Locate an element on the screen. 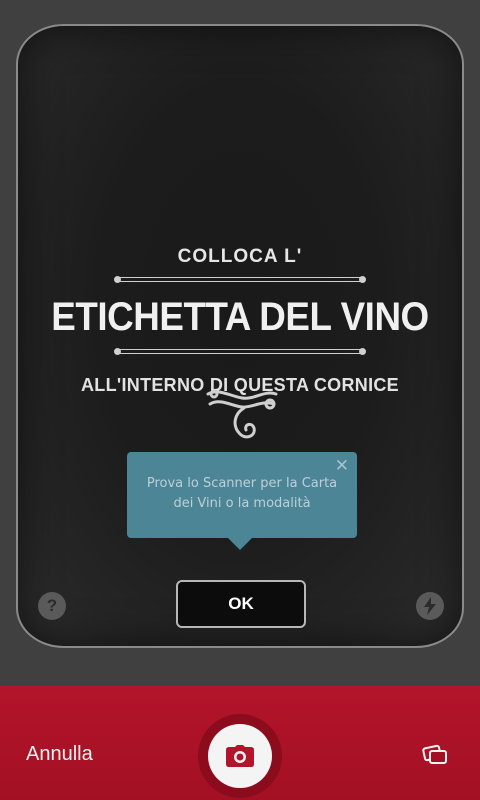  cancel-button: Annulla is located at coordinates (59, 754).